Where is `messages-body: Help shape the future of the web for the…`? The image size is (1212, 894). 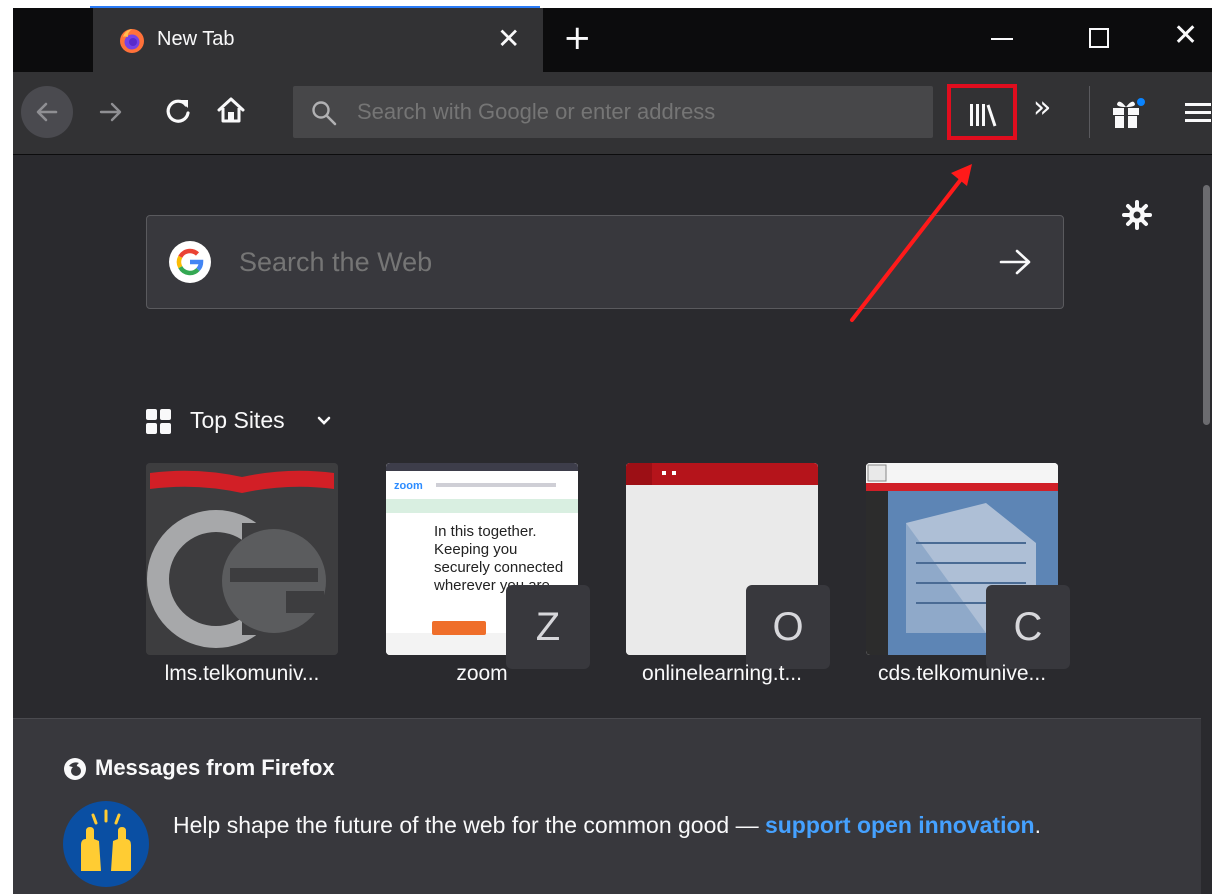
messages-body: Help shape the future of the web for the… is located at coordinates (653, 825).